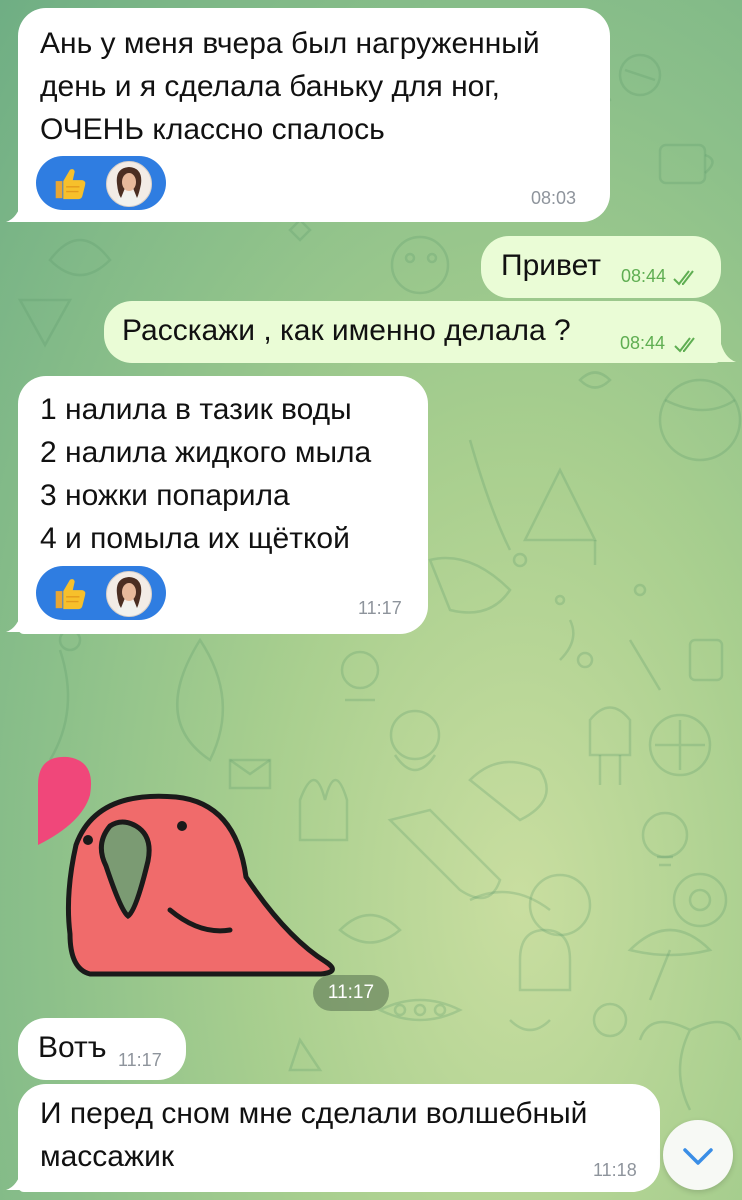 This screenshot has height=1200, width=742. Describe the element at coordinates (346, 330) in the screenshot. I see `message-text: Расскажи , как именно делала ?` at that location.